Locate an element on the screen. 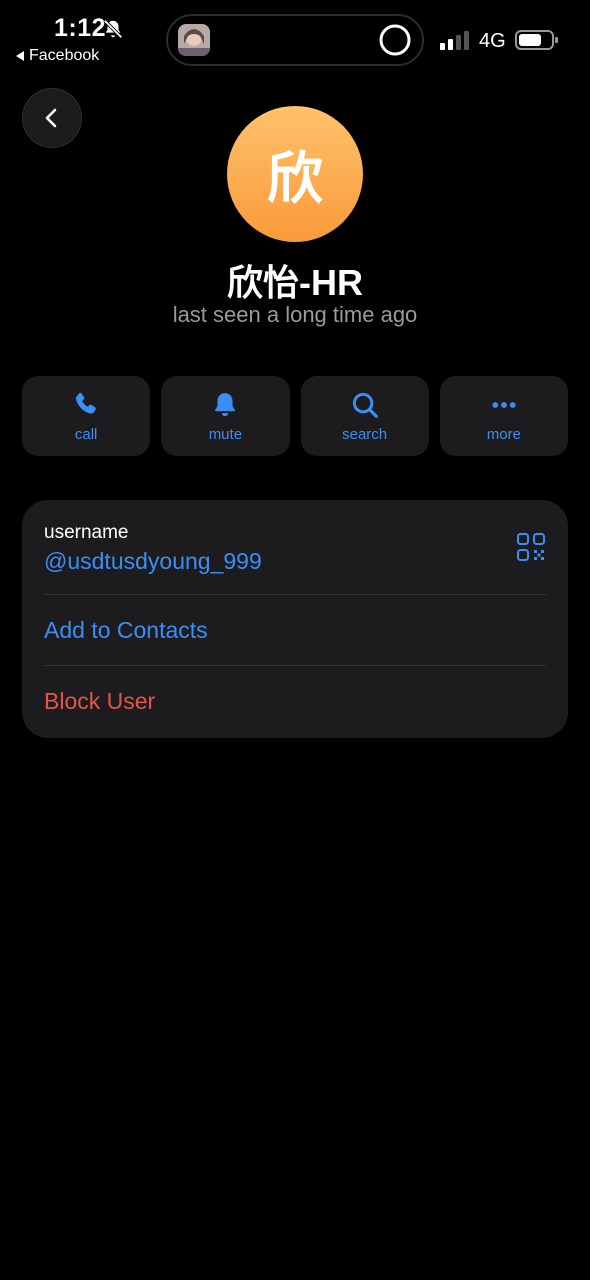  avatar: 欣 is located at coordinates (295, 174).